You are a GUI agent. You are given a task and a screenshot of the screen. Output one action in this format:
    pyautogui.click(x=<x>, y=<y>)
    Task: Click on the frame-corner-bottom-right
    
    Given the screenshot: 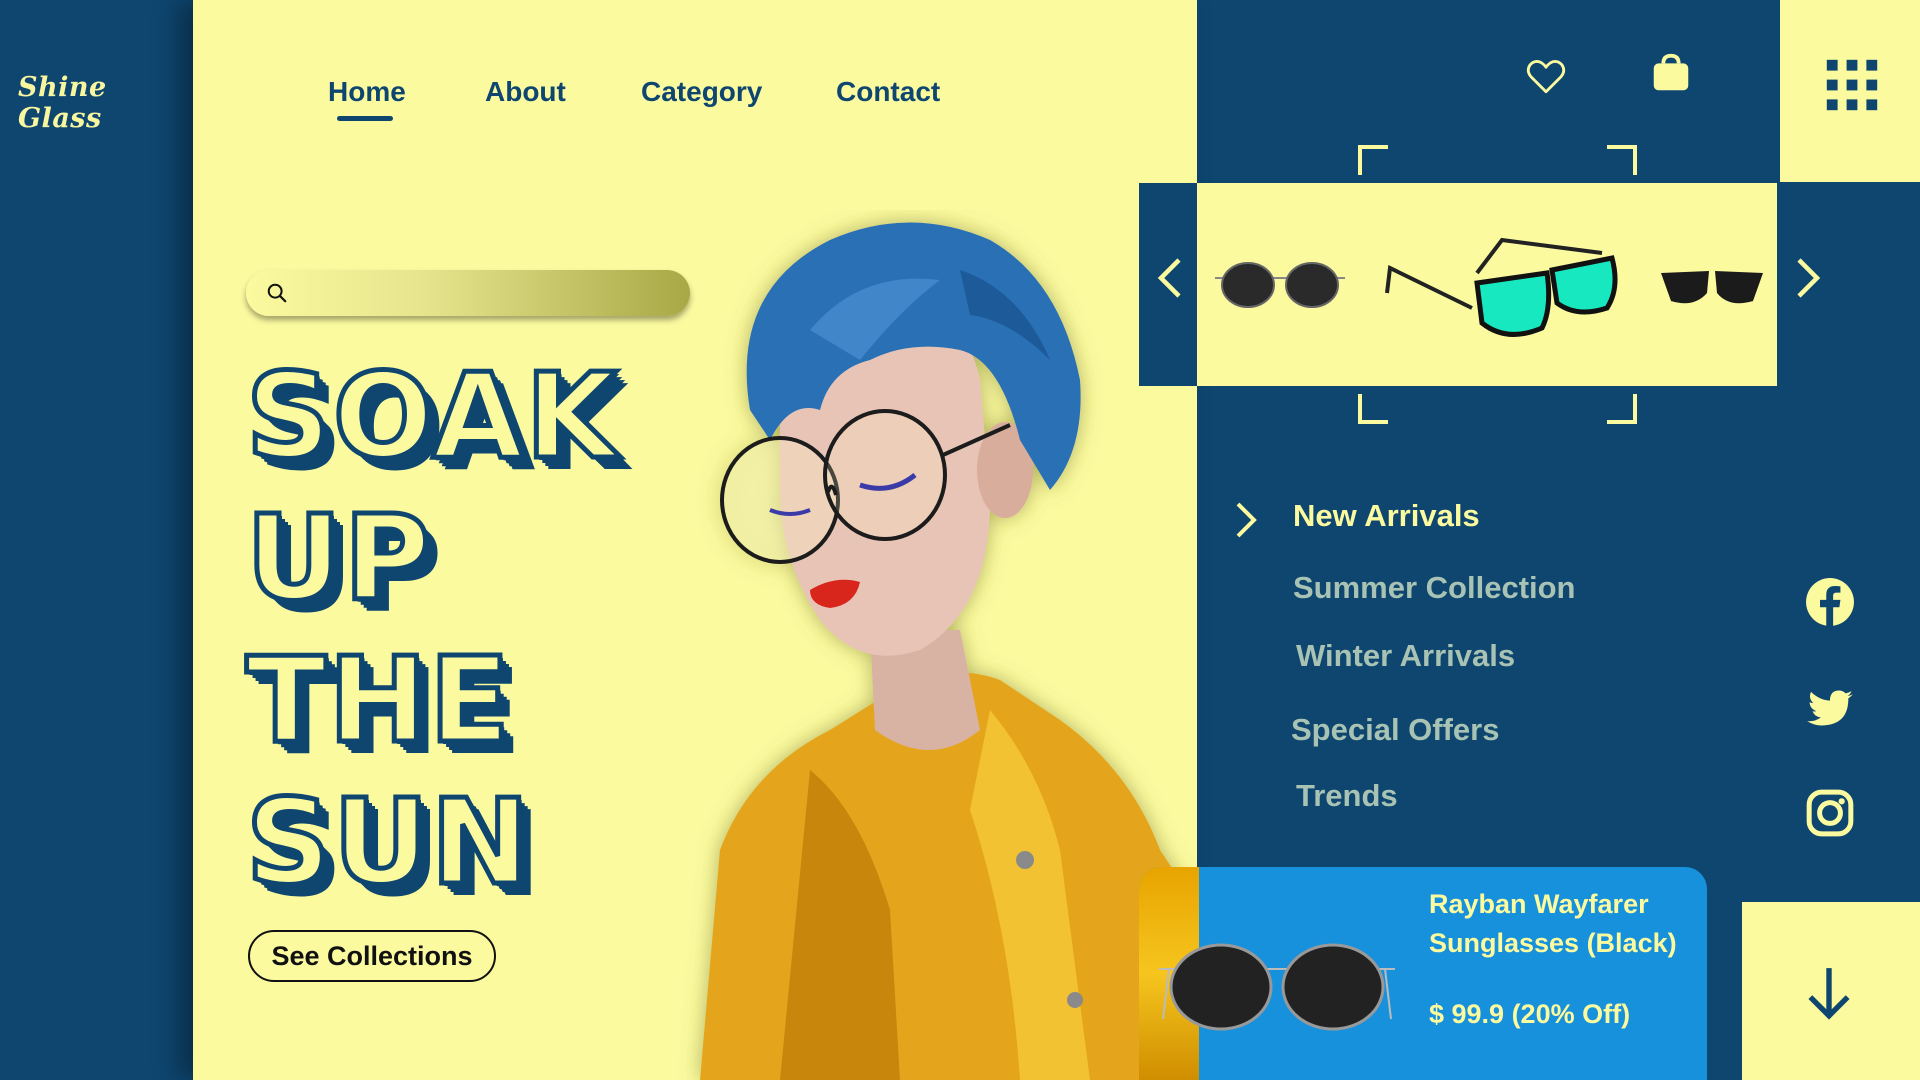 What is the action you would take?
    pyautogui.click(x=1622, y=409)
    